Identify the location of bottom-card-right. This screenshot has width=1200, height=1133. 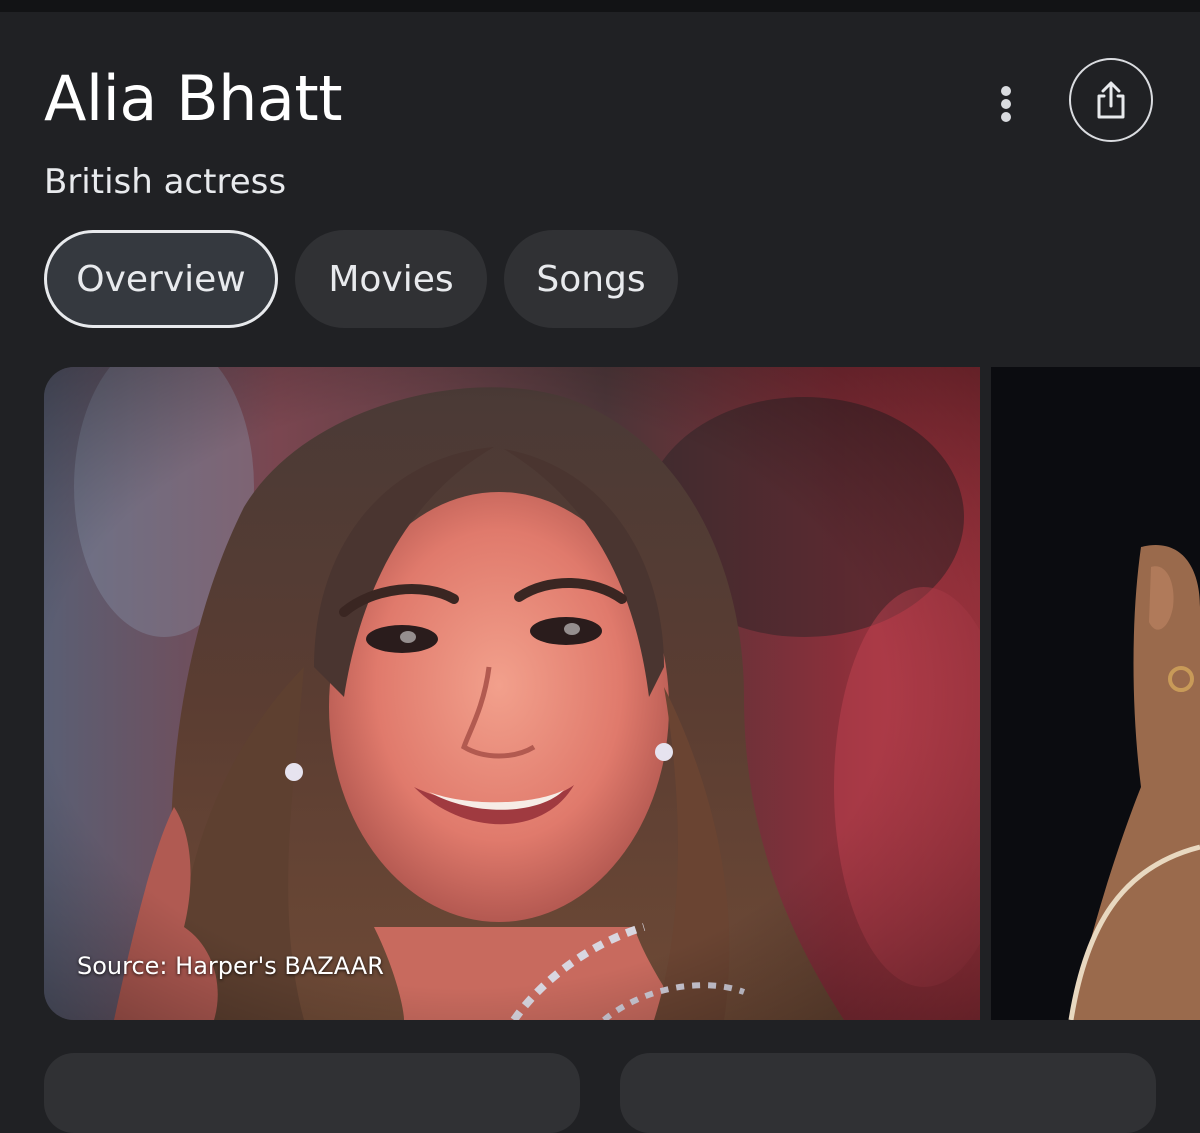
(888, 1093).